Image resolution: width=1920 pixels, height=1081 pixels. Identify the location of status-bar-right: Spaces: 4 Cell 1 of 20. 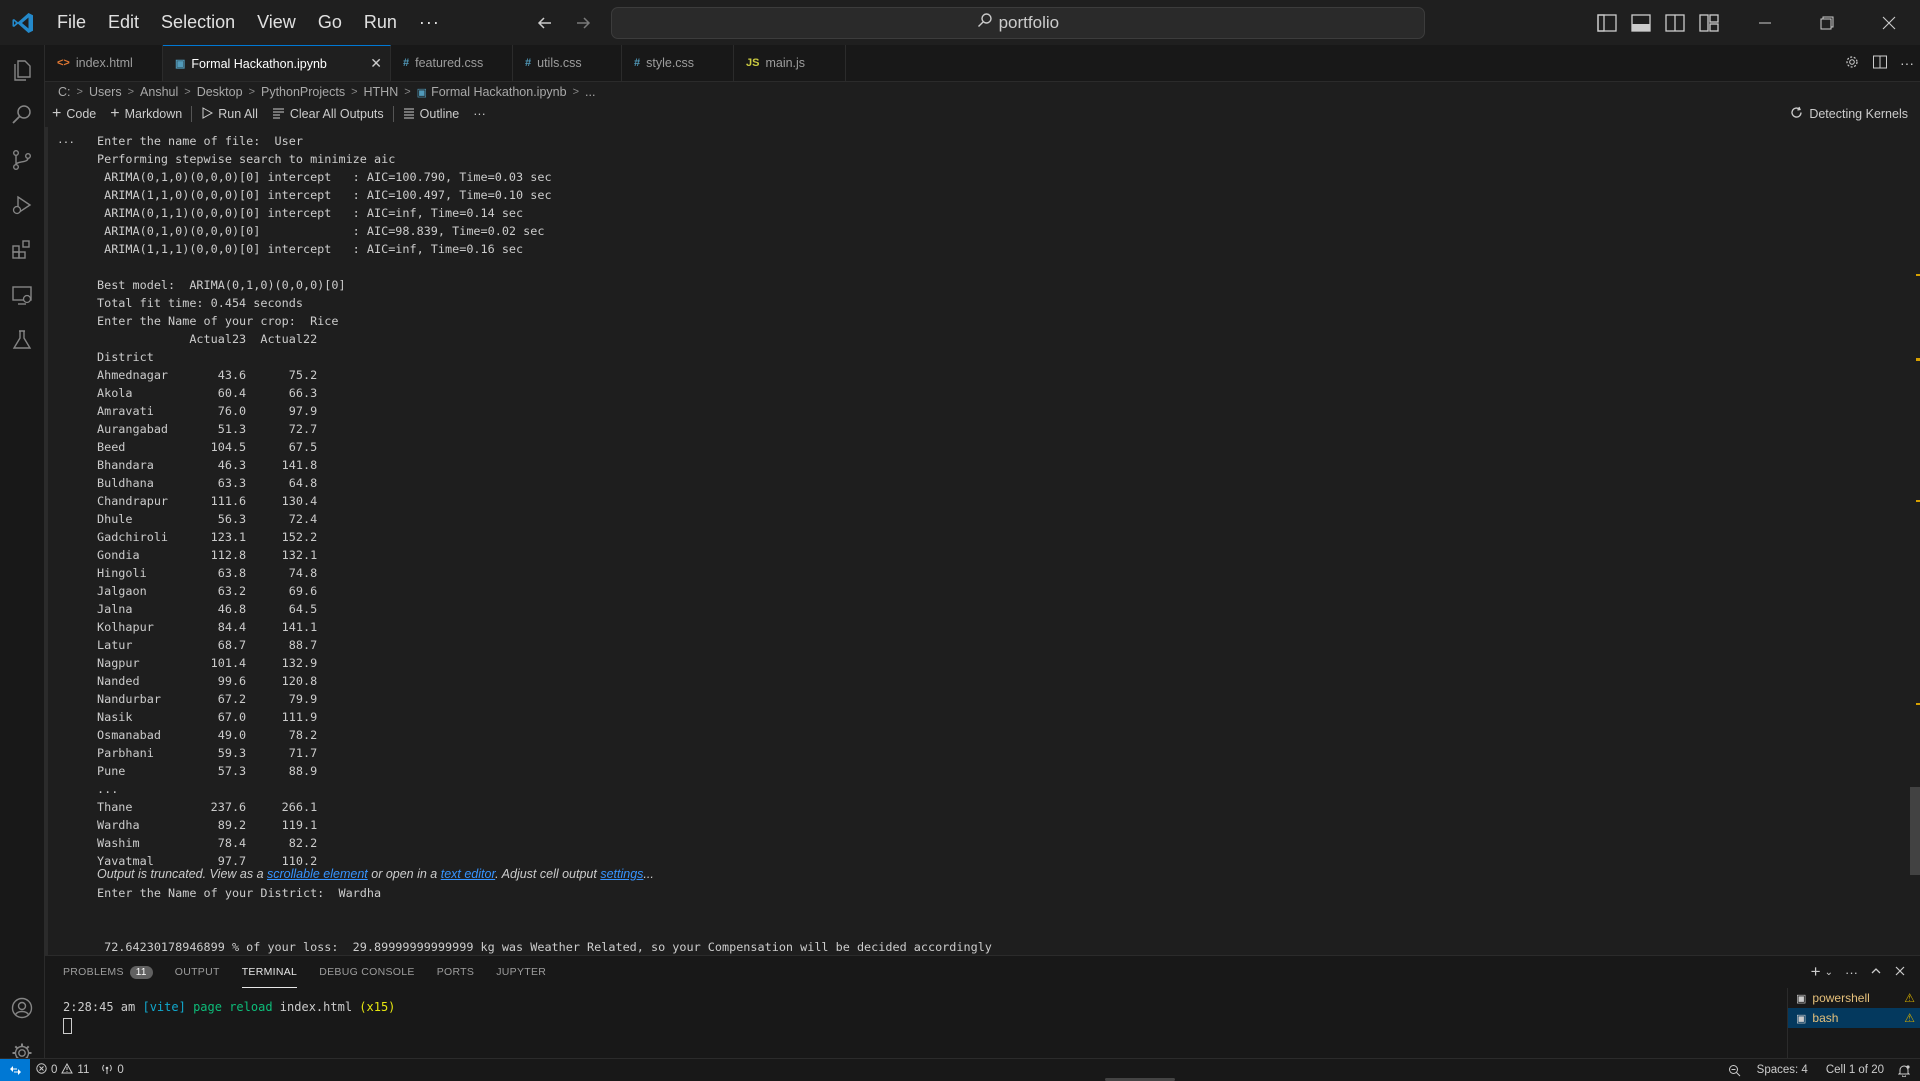
(1819, 1070).